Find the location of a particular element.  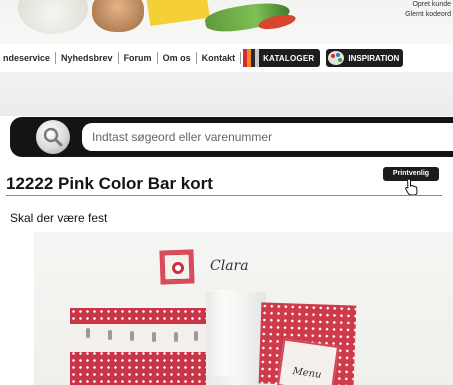

flower-icon is located at coordinates (178, 268).